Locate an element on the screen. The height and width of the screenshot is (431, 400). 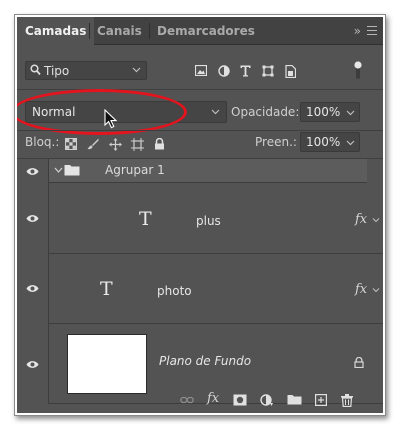
adjustment-filter-icon is located at coordinates (224, 71).